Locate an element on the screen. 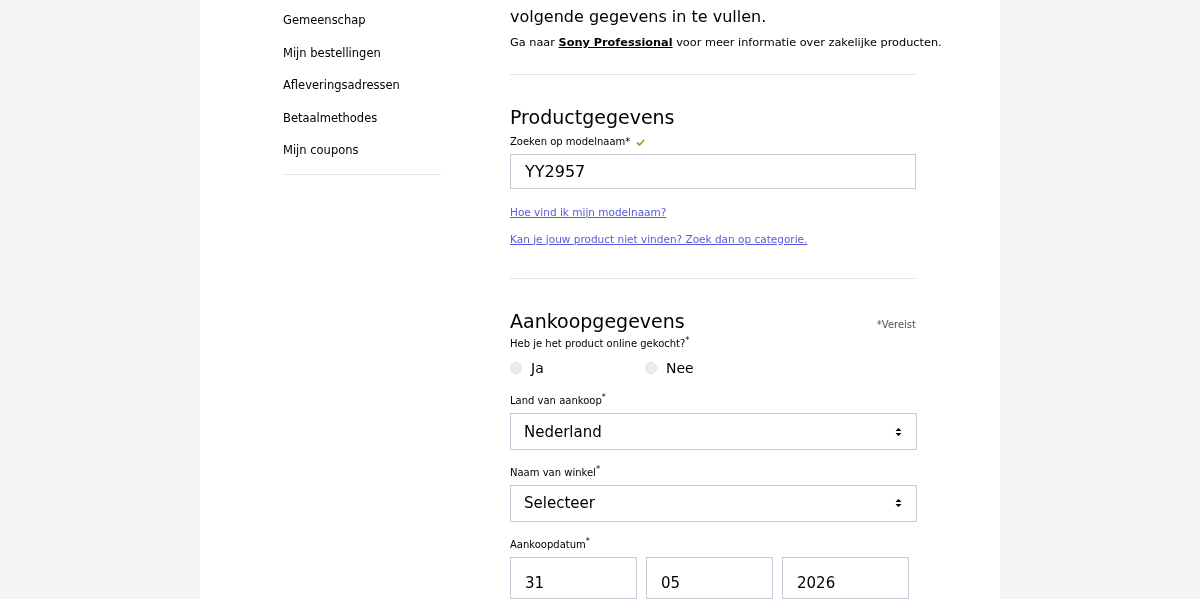 The width and height of the screenshot is (1200, 599). sidebar-link: Betaalmethodes is located at coordinates (362, 125).